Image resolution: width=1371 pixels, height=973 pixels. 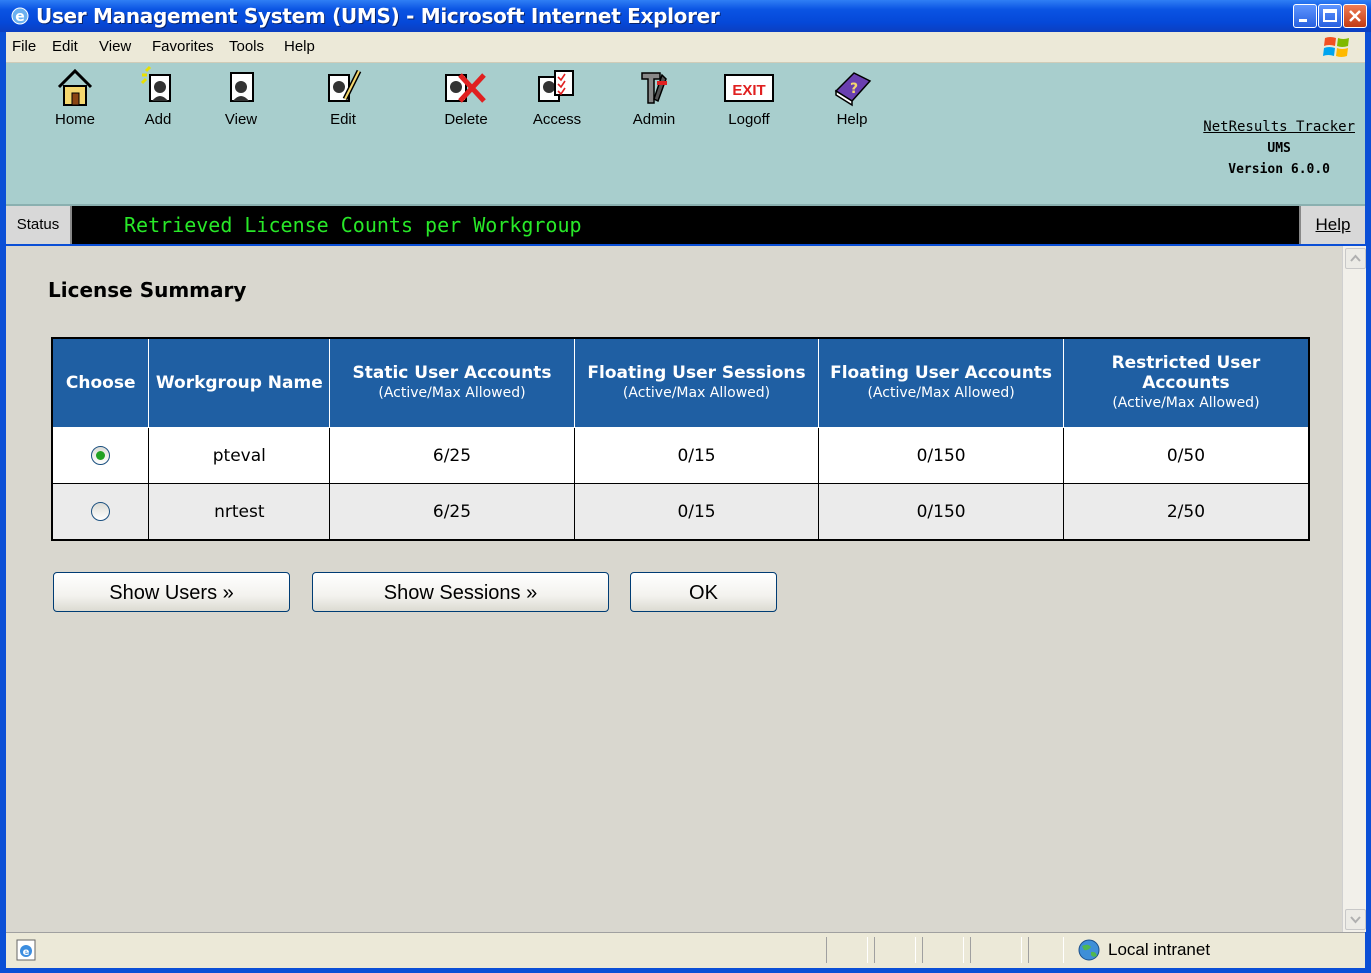 I want to click on close-icon, so click(x=1355, y=16).